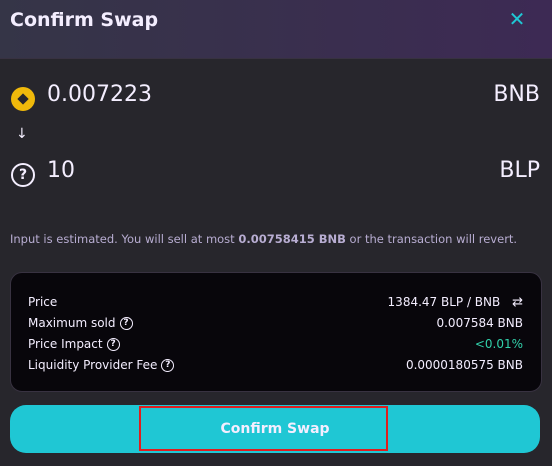  What do you see at coordinates (276, 175) in the screenshot?
I see `output-token-row: ? 10 BLP` at bounding box center [276, 175].